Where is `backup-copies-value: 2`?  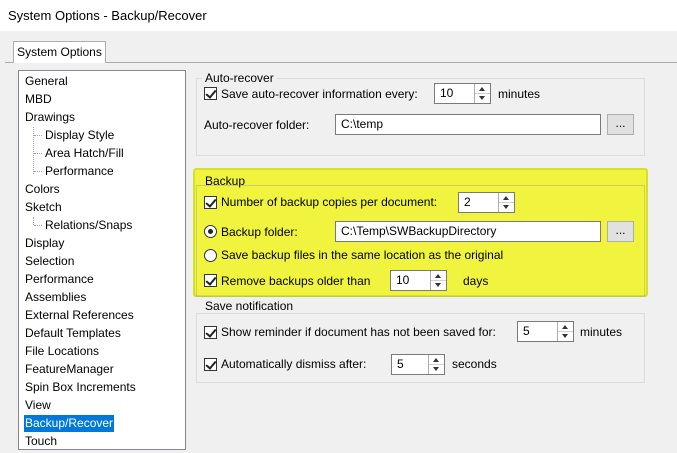
backup-copies-value: 2 is located at coordinates (467, 202).